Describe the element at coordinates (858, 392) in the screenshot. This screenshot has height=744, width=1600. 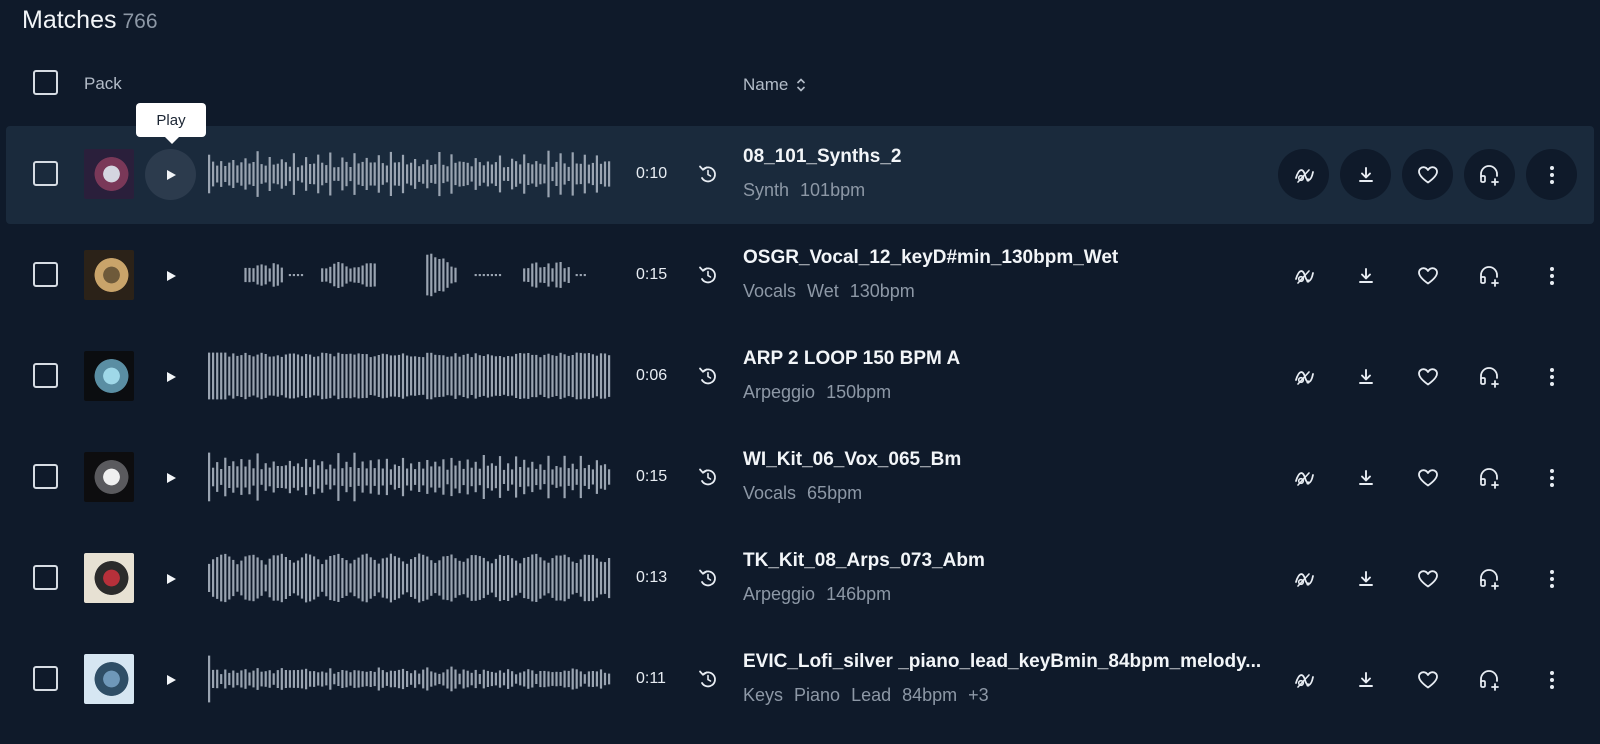
I see `tag: 150bpm` at that location.